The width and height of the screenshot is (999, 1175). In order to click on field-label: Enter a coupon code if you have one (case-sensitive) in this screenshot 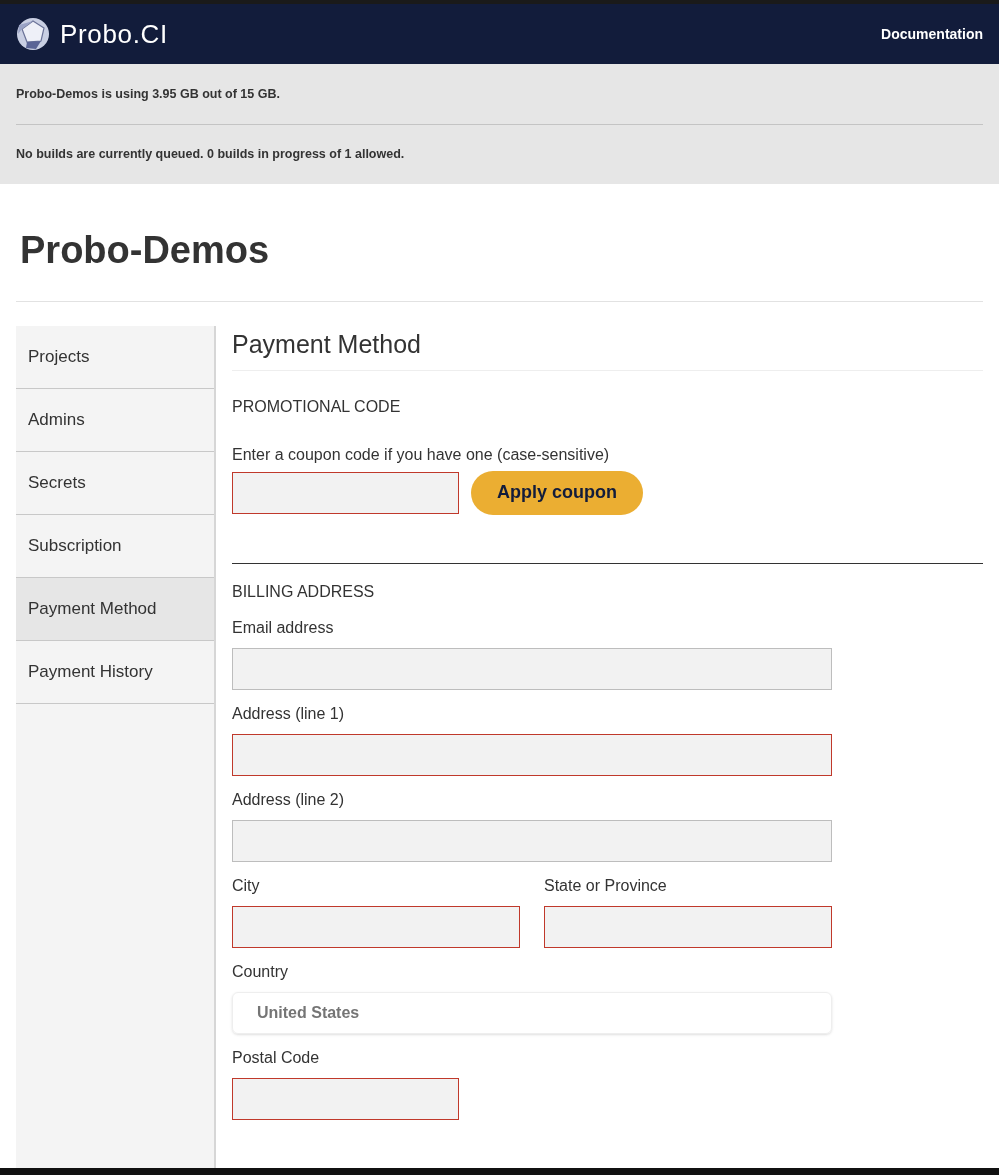, I will do `click(421, 454)`.